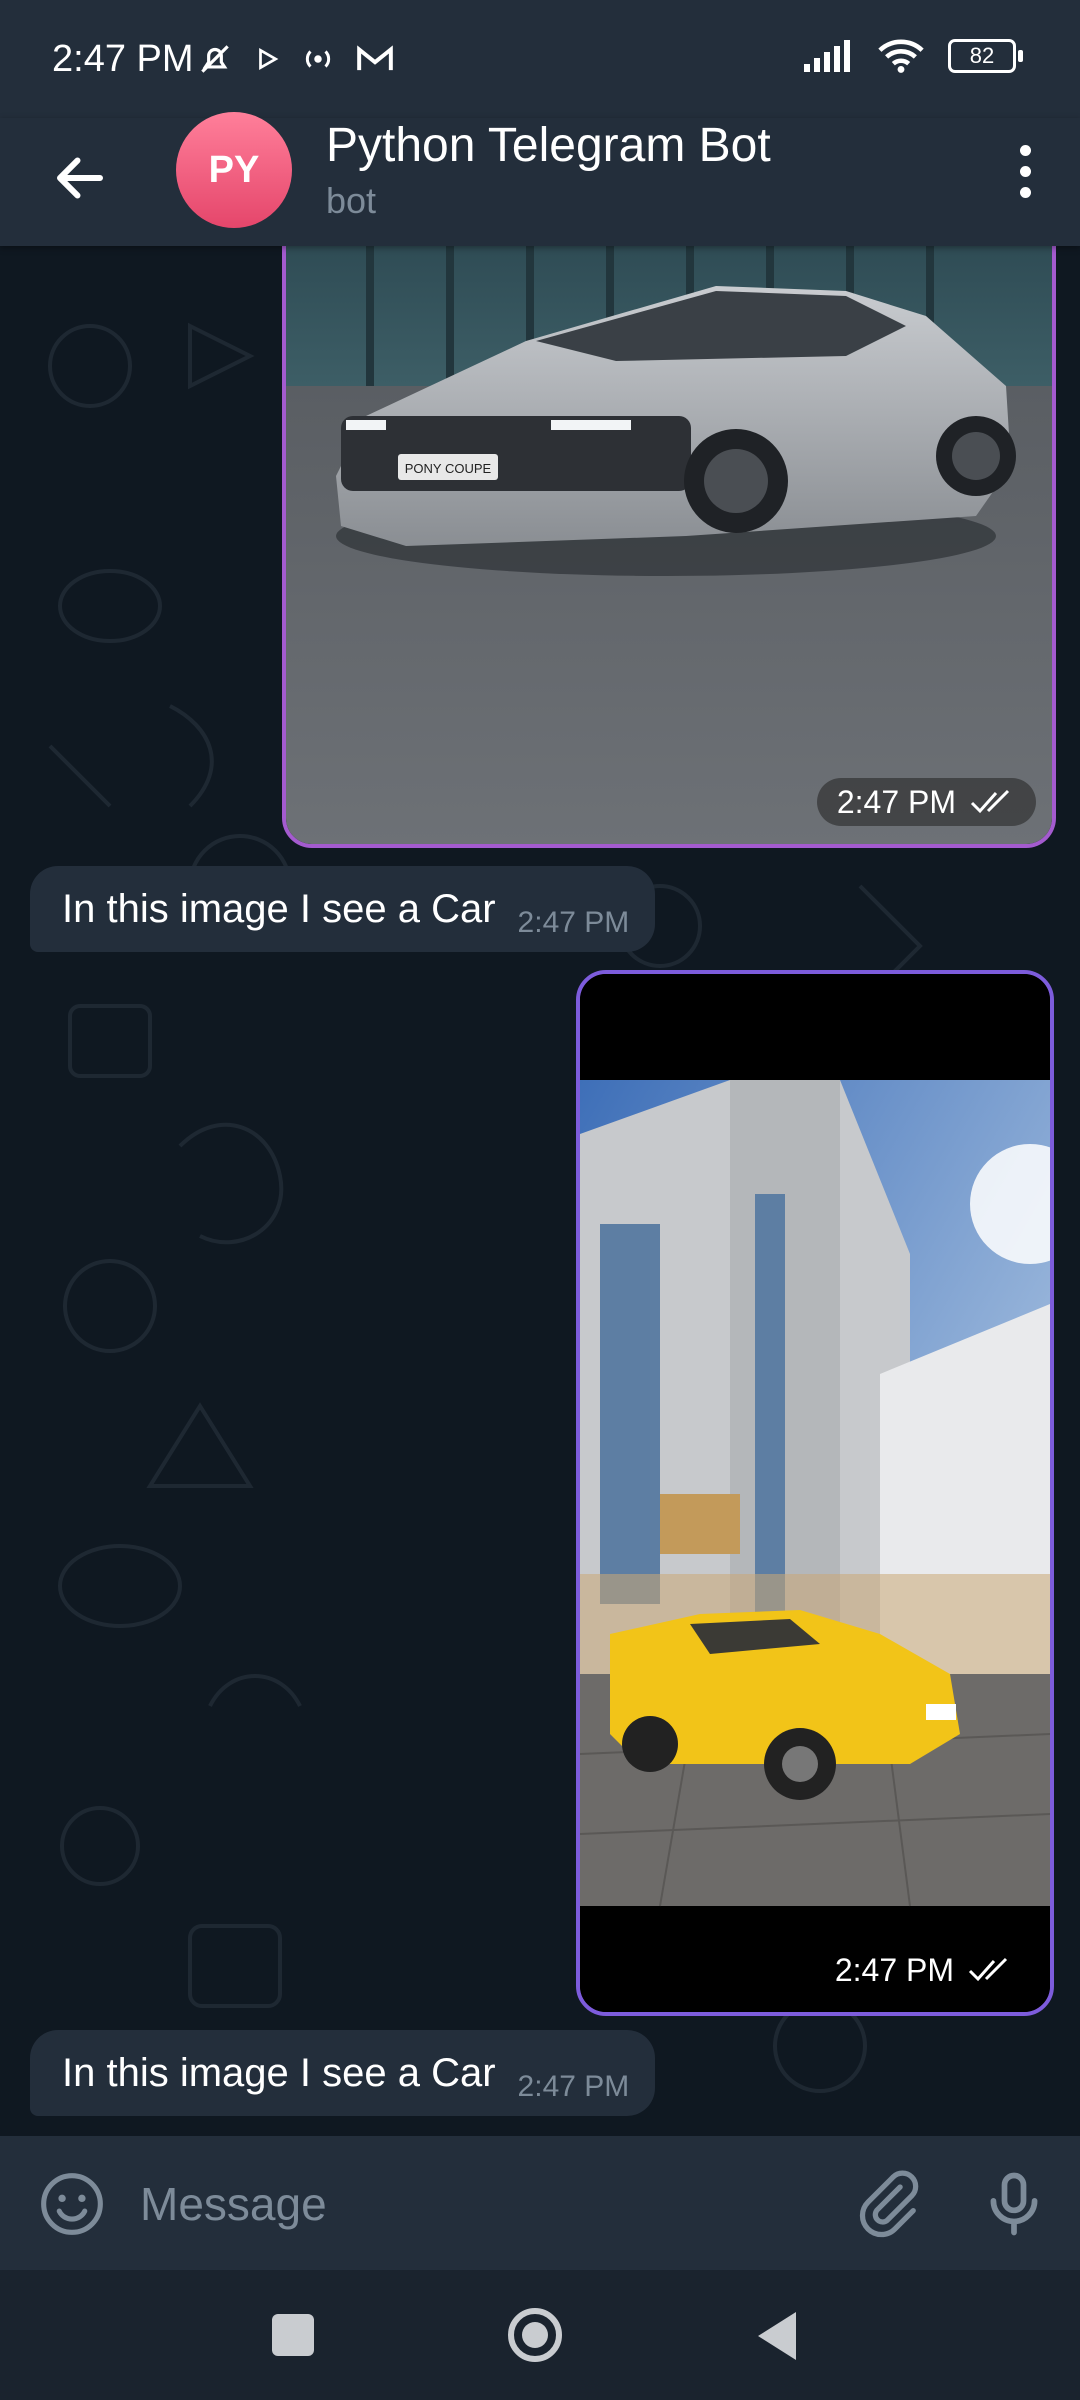 Image resolution: width=1080 pixels, height=2400 pixels. I want to click on signal-icon, so click(827, 56).